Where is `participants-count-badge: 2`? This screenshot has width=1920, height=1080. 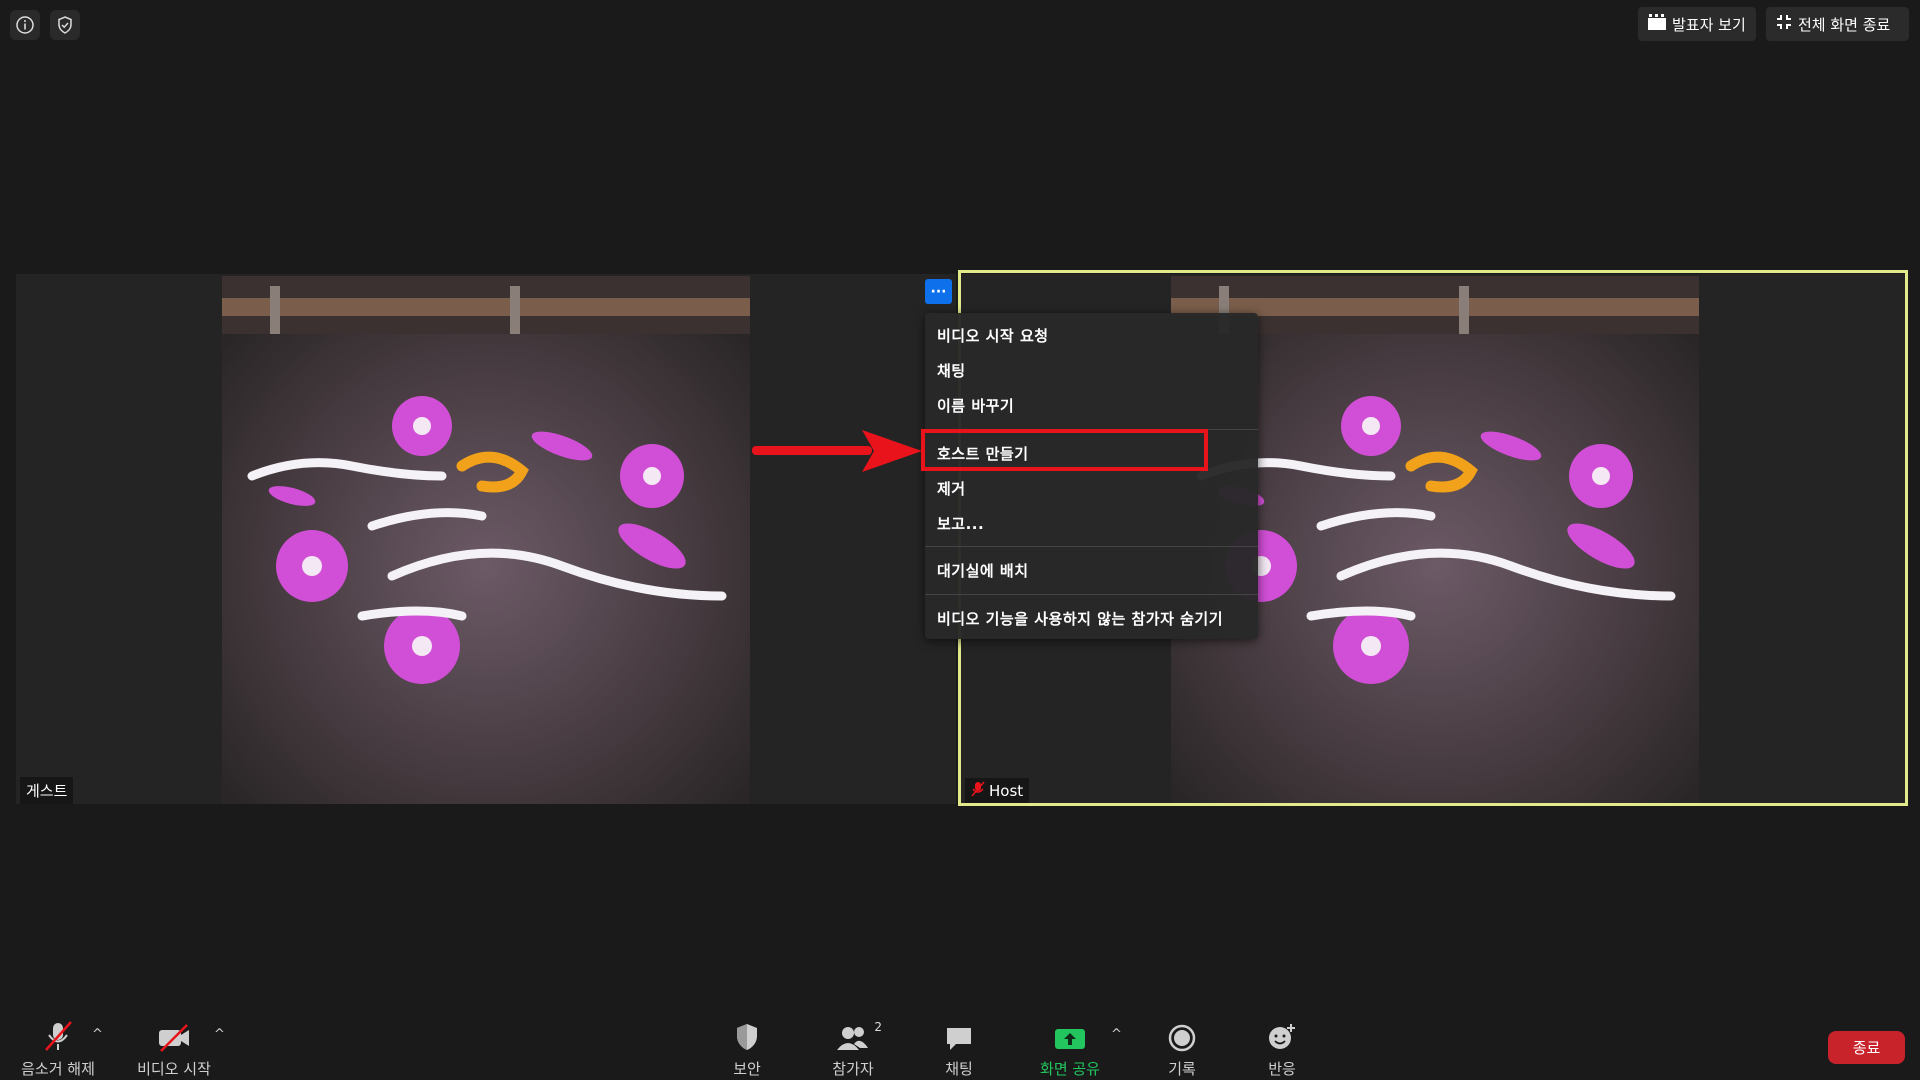 participants-count-badge: 2 is located at coordinates (878, 1027).